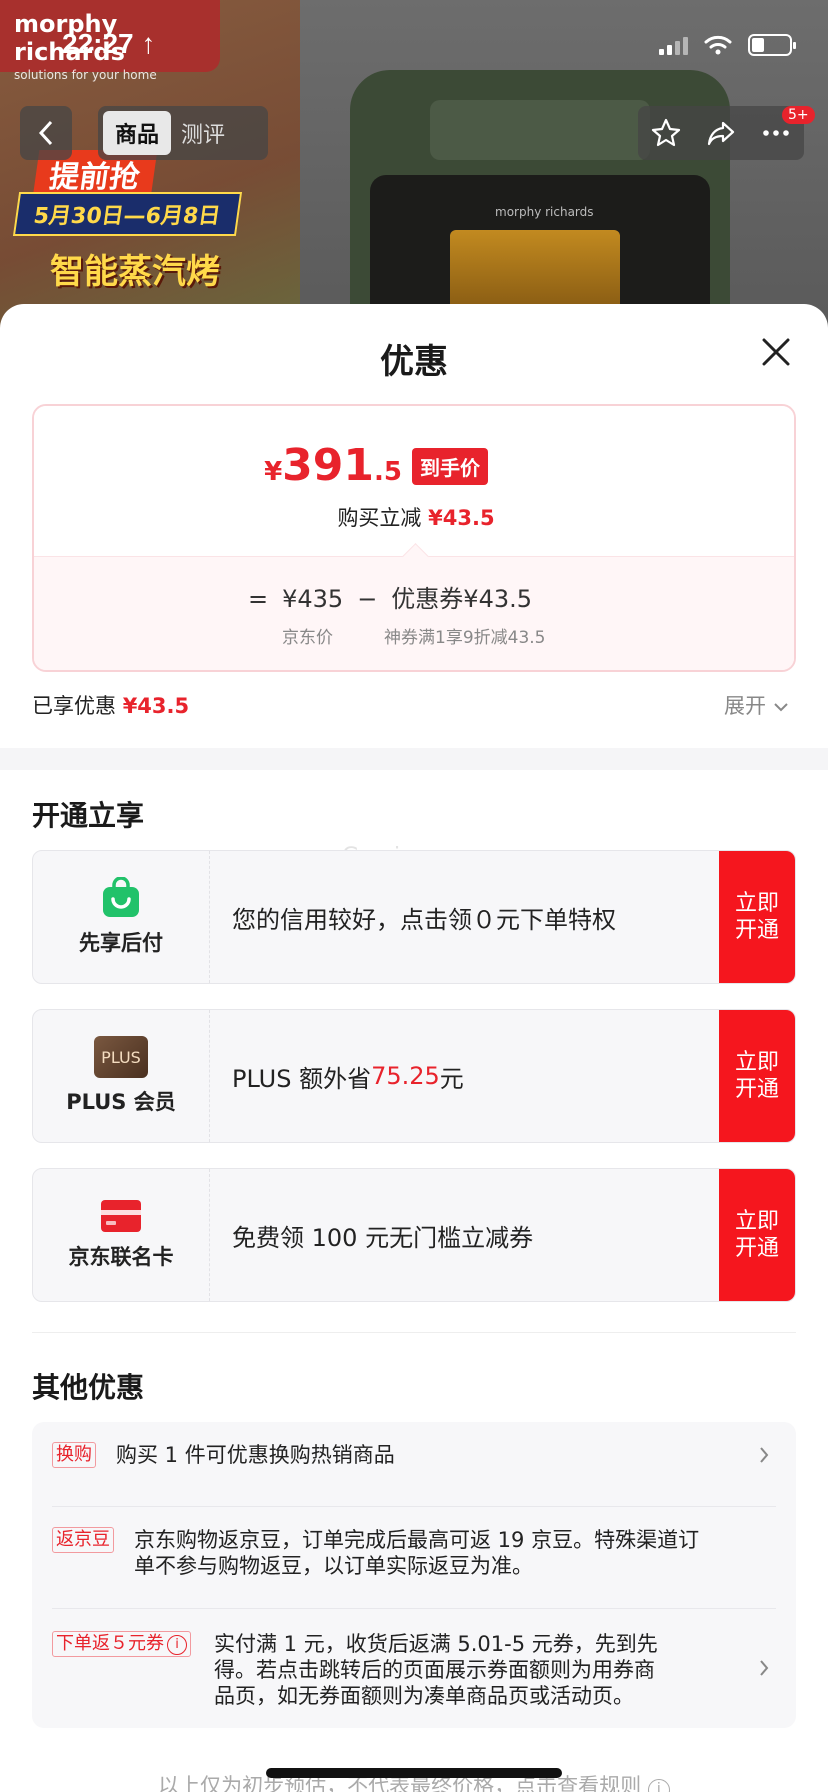  Describe the element at coordinates (540, 130) in the screenshot. I see `oven-control-panel` at that location.